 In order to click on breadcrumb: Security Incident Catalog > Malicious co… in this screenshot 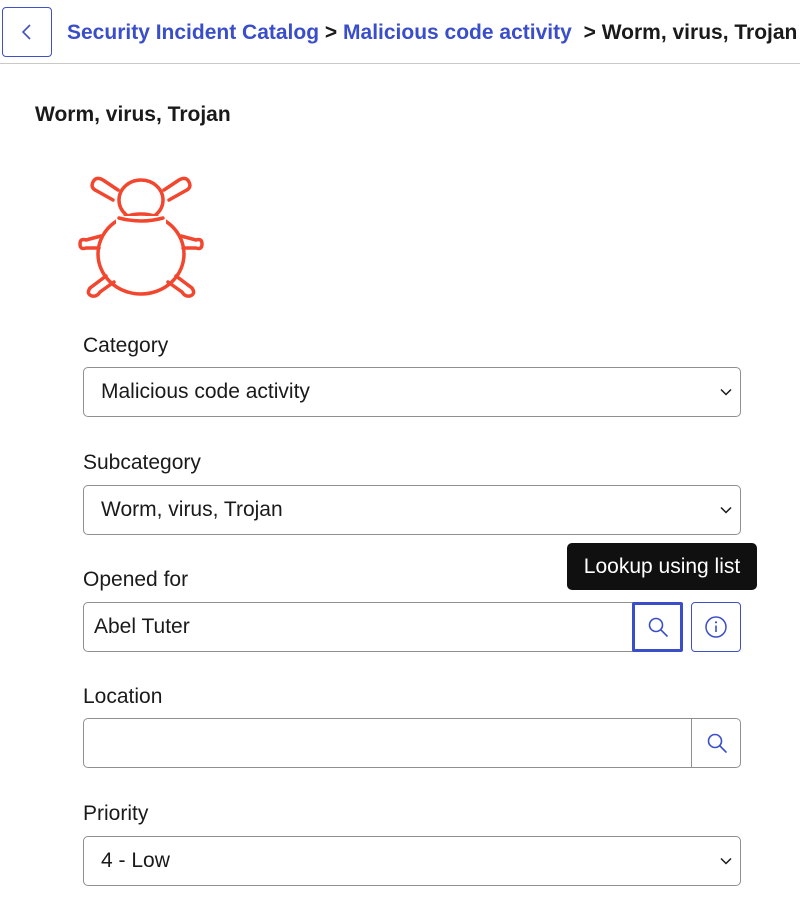, I will do `click(432, 33)`.